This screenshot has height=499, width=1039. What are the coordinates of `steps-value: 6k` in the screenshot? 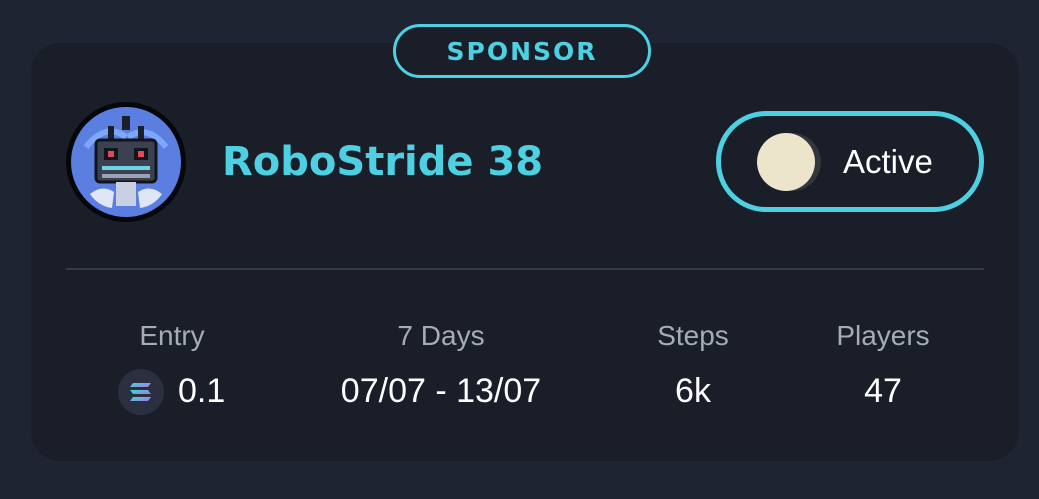 It's located at (693, 391).